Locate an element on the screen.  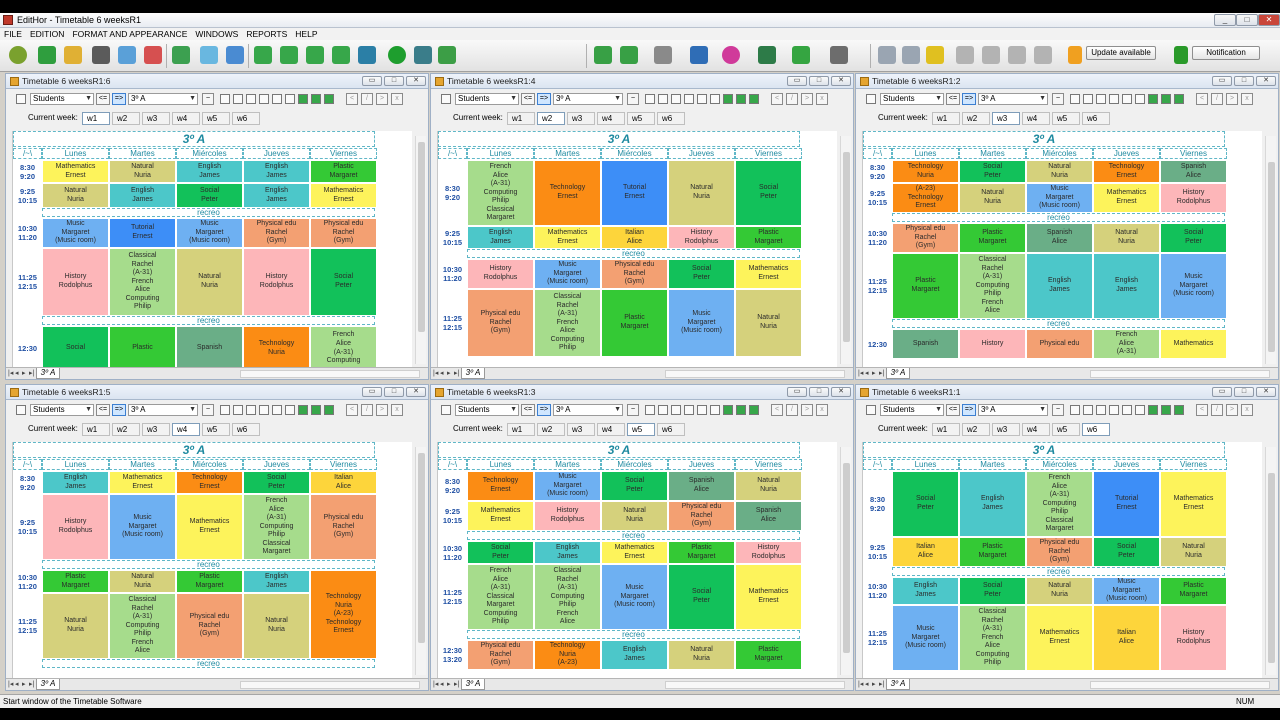
close-button: ✕ is located at coordinates (1269, 20).